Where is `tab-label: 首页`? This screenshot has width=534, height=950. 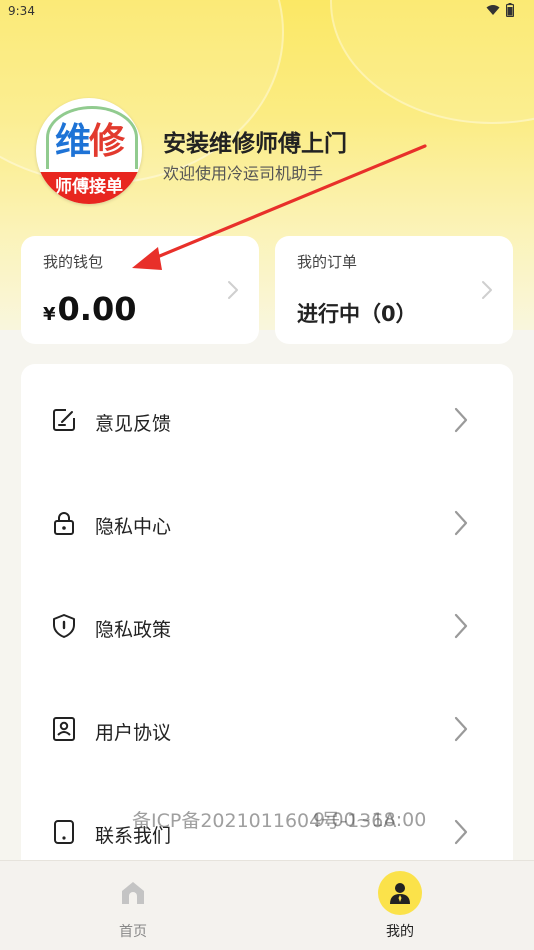
tab-label: 首页 is located at coordinates (133, 932).